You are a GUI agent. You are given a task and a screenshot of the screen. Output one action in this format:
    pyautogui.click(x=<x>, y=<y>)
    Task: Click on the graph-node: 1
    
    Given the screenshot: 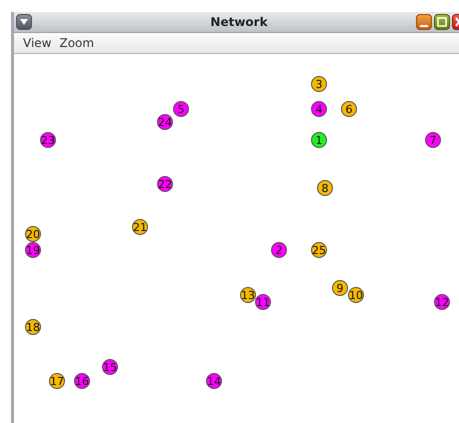 What is the action you would take?
    pyautogui.click(x=319, y=140)
    